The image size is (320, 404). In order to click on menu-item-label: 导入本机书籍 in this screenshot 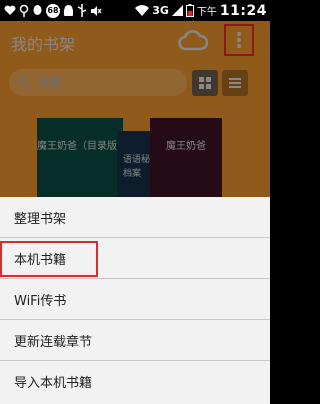, I will do `click(53, 383)`.